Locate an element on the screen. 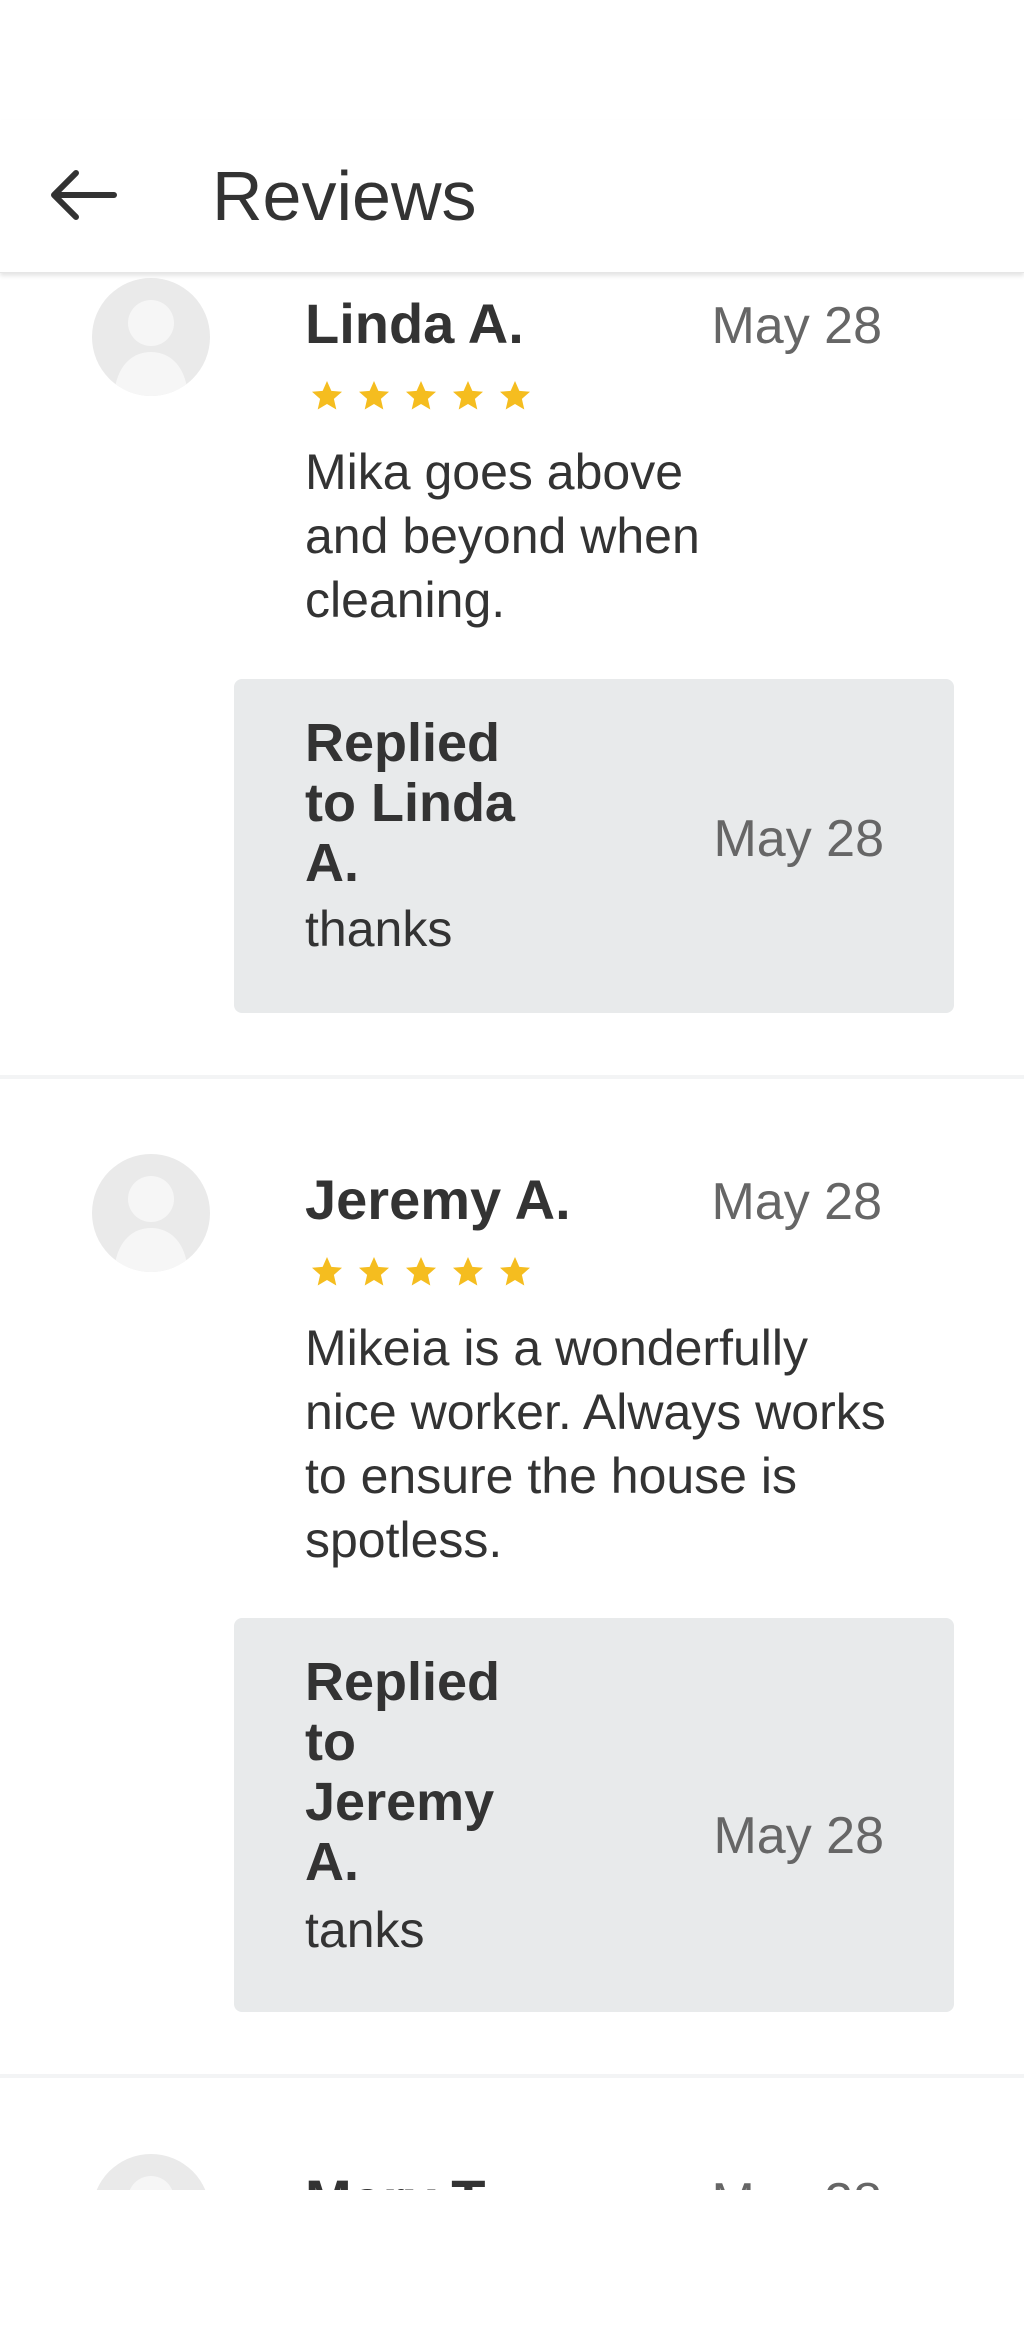 The width and height of the screenshot is (1024, 2332). status-bar-area is located at coordinates (512, 60).